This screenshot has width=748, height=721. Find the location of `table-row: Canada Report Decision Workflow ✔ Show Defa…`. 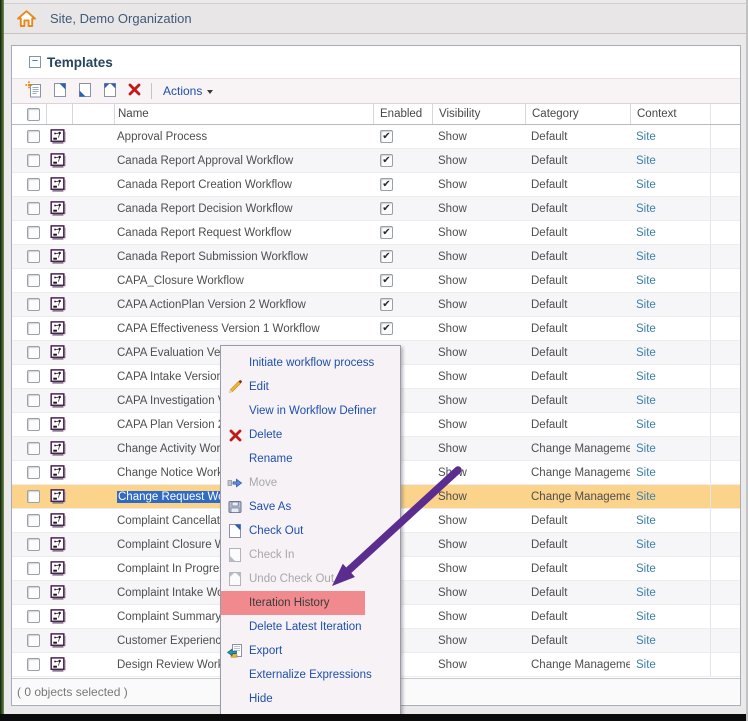

table-row: Canada Report Decision Workflow ✔ Show Defa… is located at coordinates (376, 209).